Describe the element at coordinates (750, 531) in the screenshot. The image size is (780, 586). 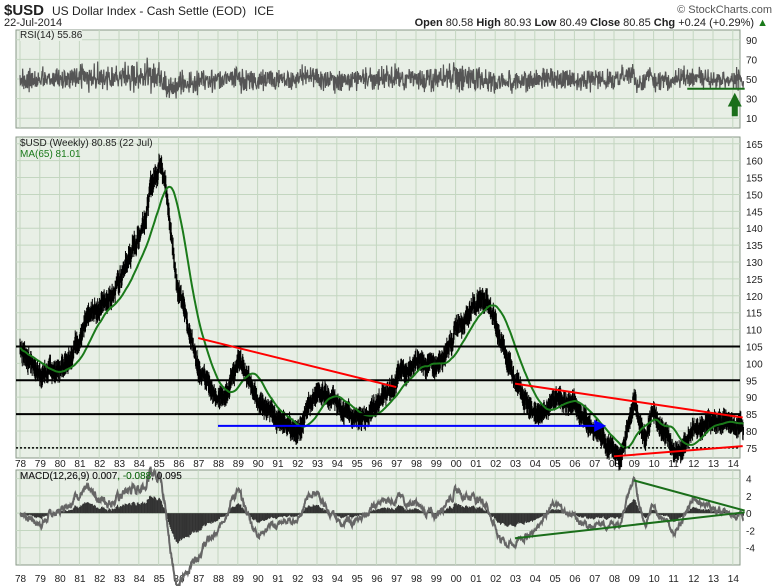
I see `y-tick-label: -2` at that location.